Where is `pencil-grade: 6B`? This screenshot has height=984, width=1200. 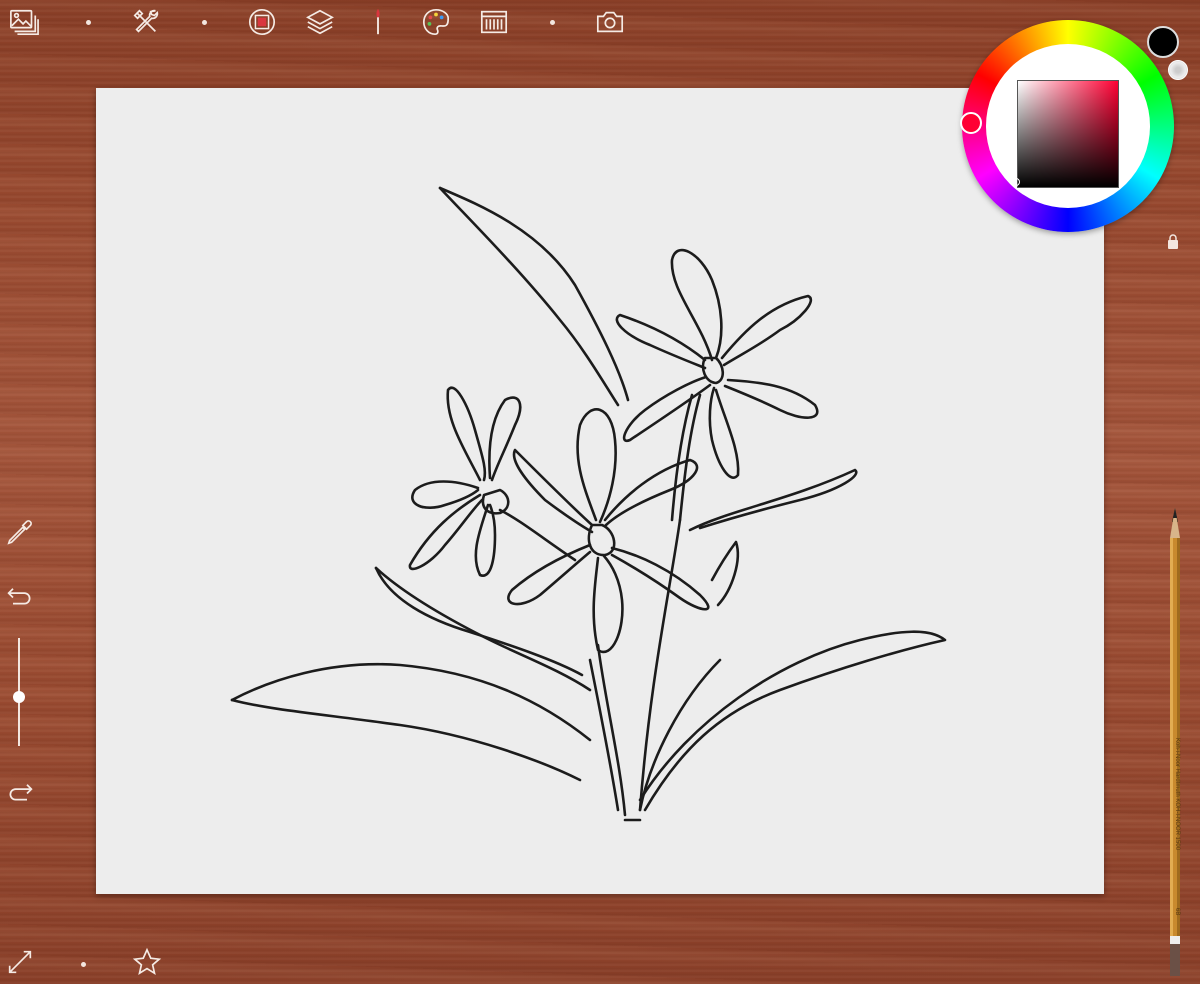
pencil-grade: 6B is located at coordinates (1177, 911).